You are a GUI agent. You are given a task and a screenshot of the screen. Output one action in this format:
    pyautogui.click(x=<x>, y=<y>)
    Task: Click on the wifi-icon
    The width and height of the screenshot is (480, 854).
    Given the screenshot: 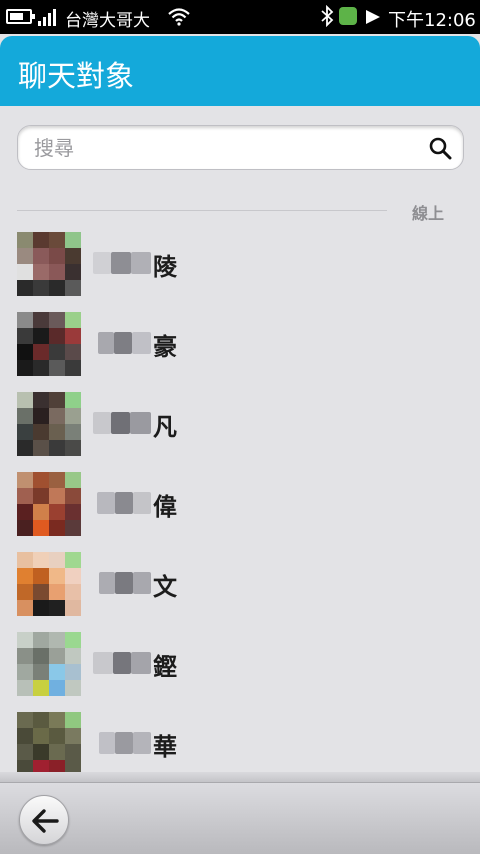 What is the action you would take?
    pyautogui.click(x=179, y=17)
    